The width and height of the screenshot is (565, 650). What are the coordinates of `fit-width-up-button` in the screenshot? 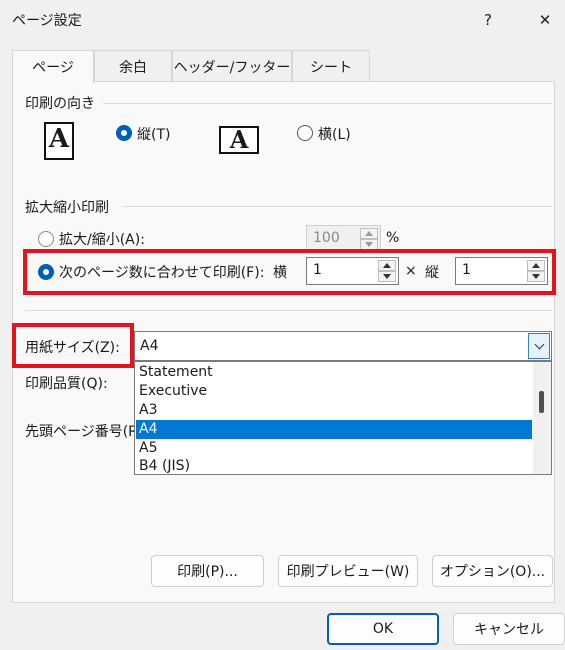 It's located at (387, 265).